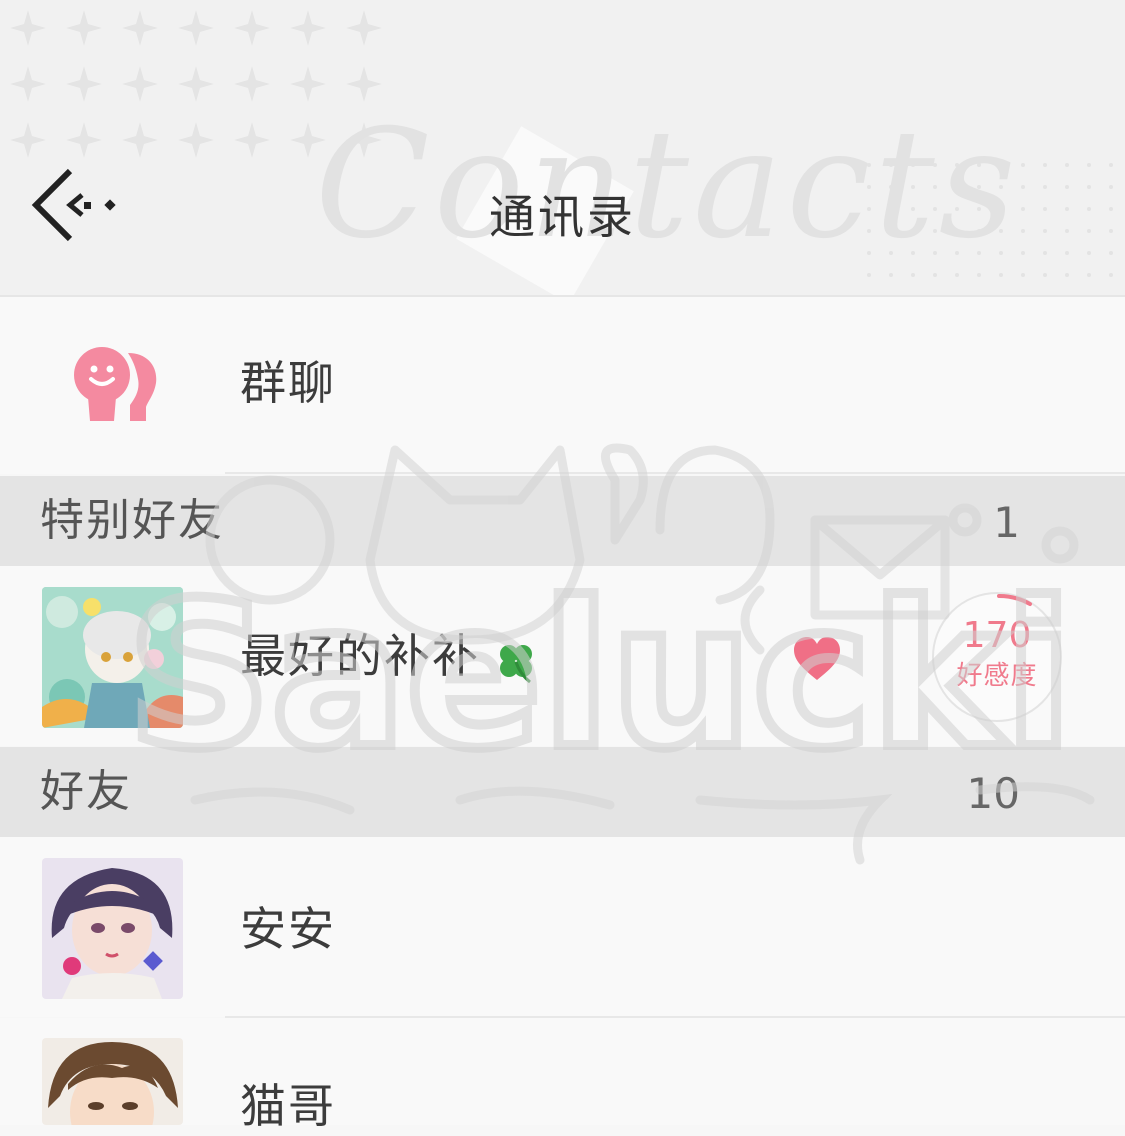 The width and height of the screenshot is (1125, 1136). I want to click on section-count: 10, so click(993, 793).